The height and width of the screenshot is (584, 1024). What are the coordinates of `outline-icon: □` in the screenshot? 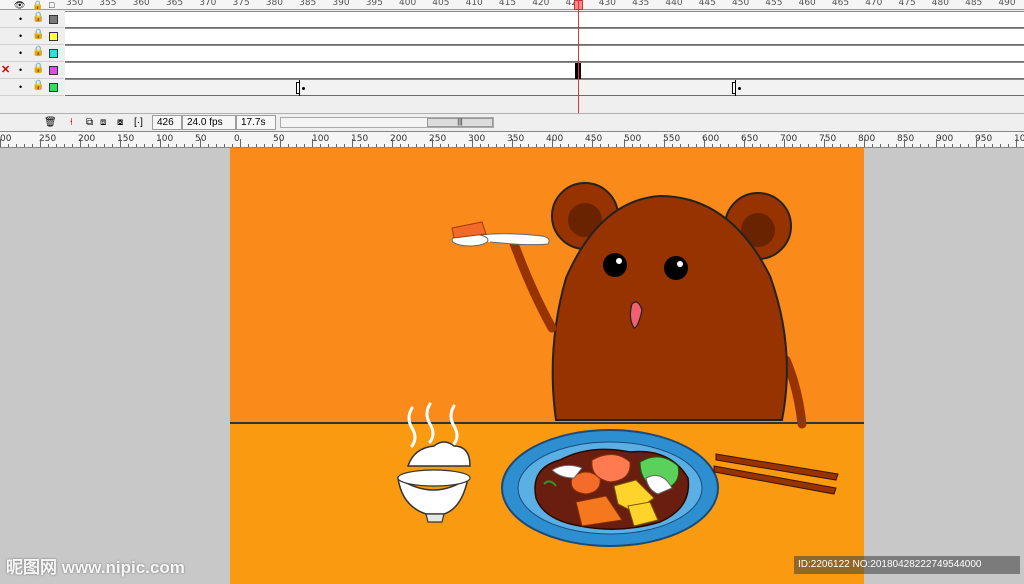 It's located at (51, 5).